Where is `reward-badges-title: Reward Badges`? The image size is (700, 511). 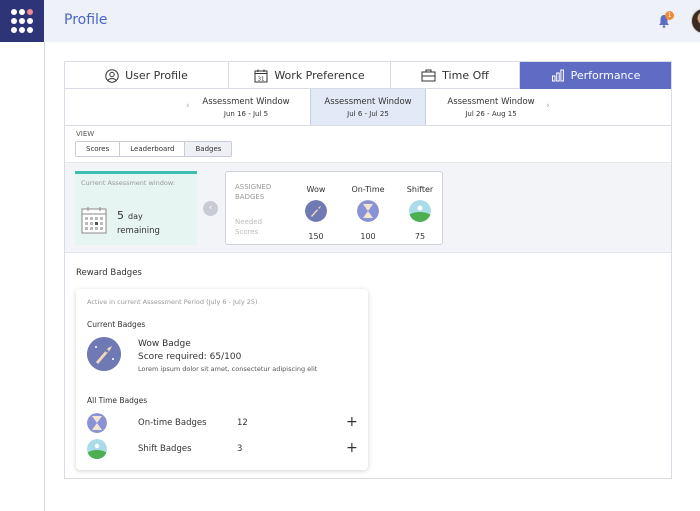
reward-badges-title: Reward Badges is located at coordinates (109, 273).